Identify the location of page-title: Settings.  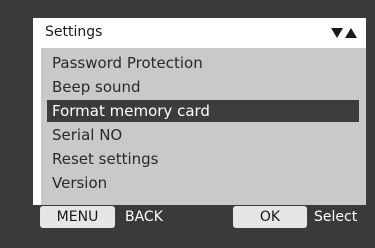
(74, 32).